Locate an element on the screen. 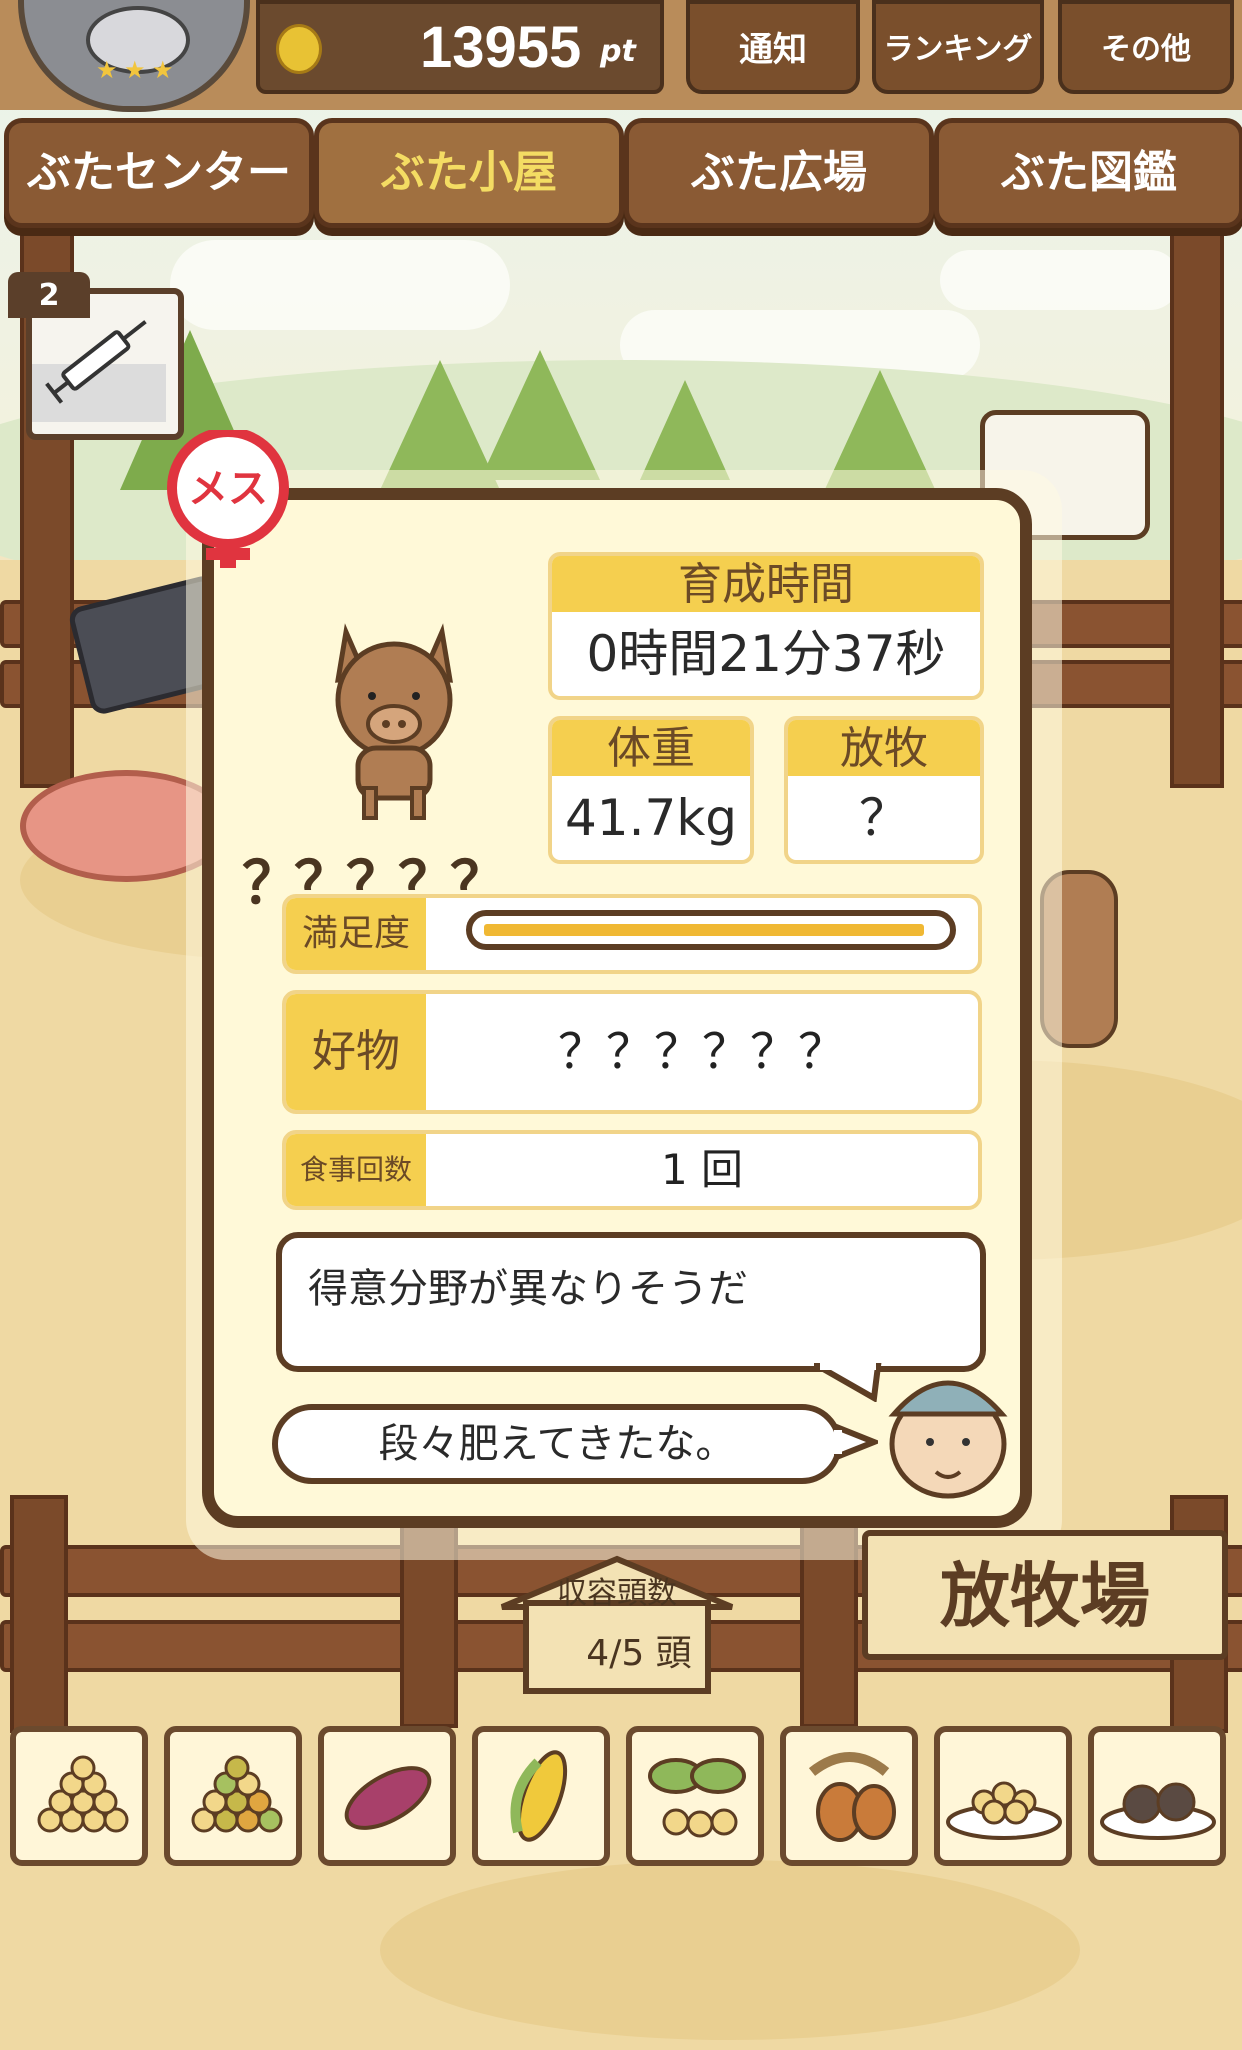 The width and height of the screenshot is (1242, 2050). sweet-potato-icon is located at coordinates (388, 1798).